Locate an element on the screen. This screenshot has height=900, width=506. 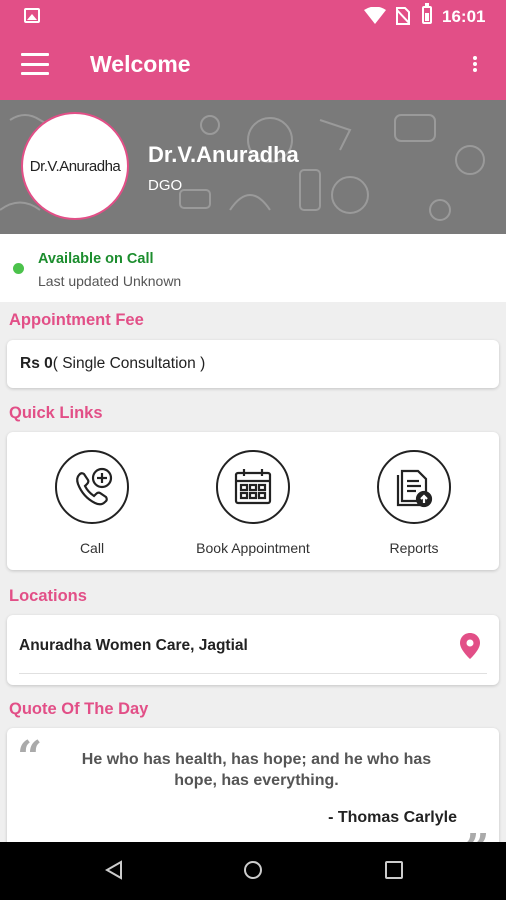
menu-icon is located at coordinates (35, 64).